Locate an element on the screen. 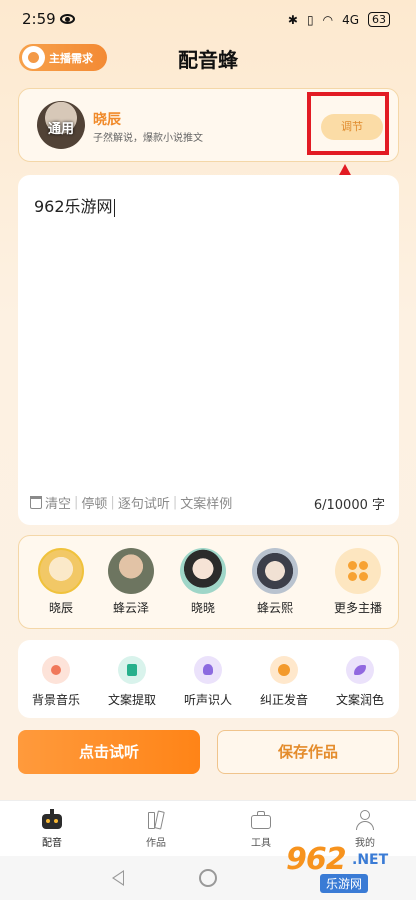  anchor-item: 蜂云泽 is located at coordinates (131, 582).